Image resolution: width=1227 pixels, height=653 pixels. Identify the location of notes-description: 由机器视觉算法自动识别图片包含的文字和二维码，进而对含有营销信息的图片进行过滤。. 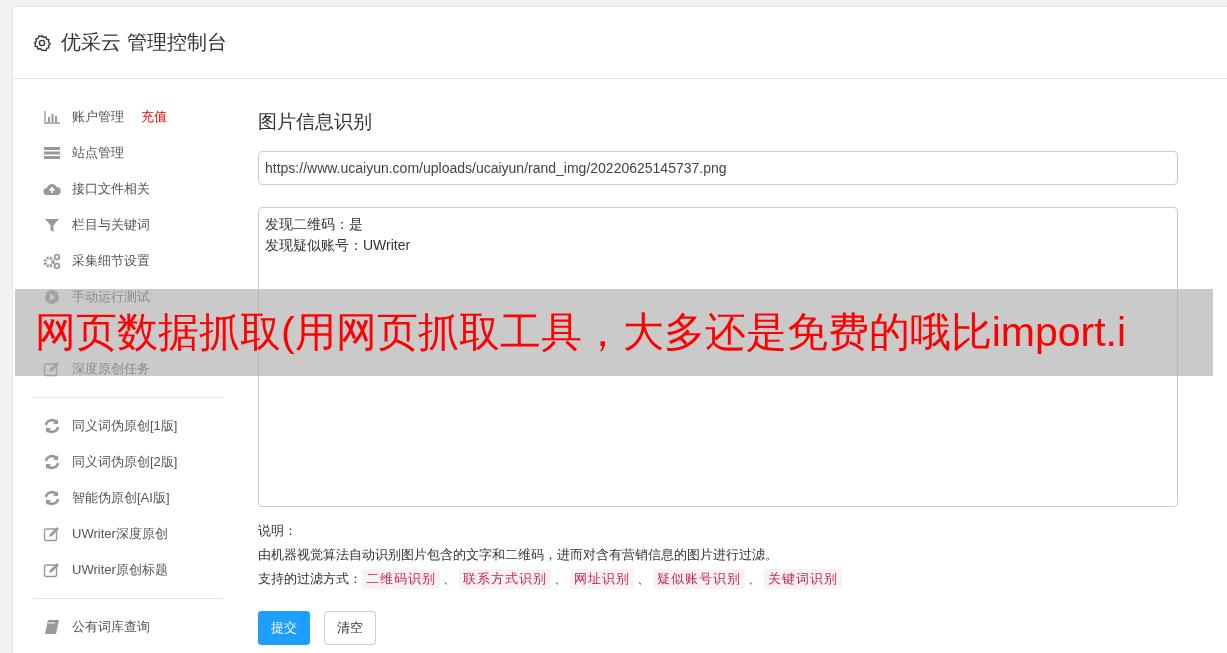
(518, 555).